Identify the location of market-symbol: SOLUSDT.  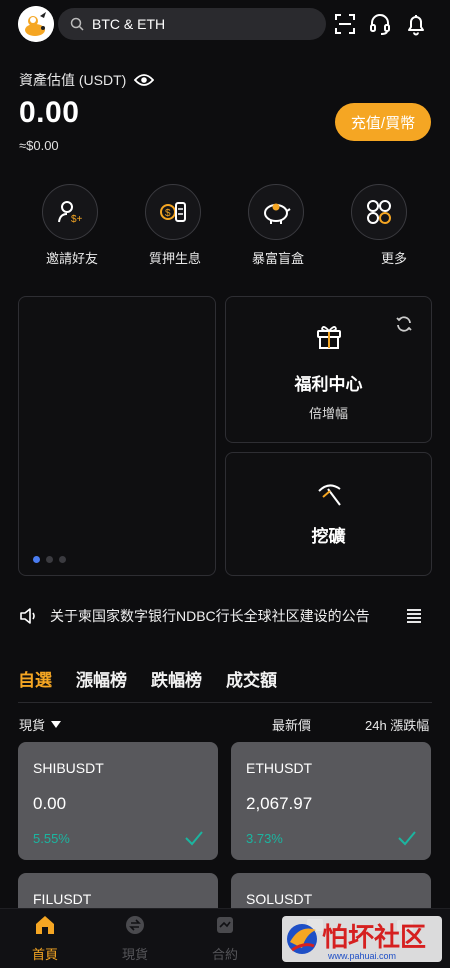
(279, 899).